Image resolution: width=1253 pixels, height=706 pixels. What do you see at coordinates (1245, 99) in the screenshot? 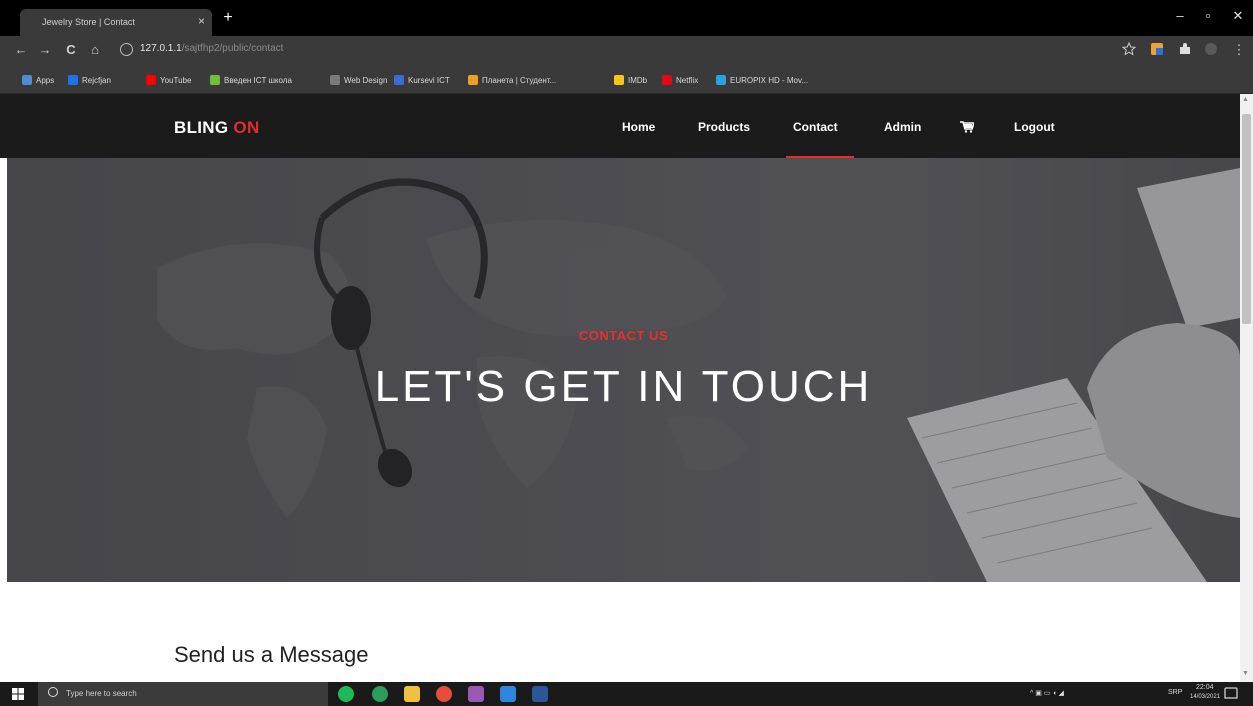
I see `scroll-up-icon: ▲` at bounding box center [1245, 99].